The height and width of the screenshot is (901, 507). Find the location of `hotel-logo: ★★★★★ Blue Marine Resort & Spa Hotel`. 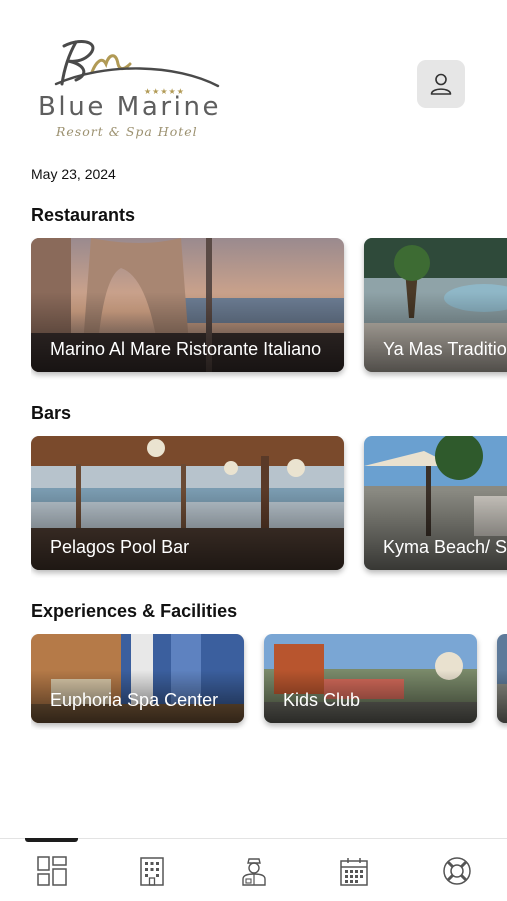

hotel-logo: ★★★★★ Blue Marine Resort & Spa Hotel is located at coordinates (133, 90).